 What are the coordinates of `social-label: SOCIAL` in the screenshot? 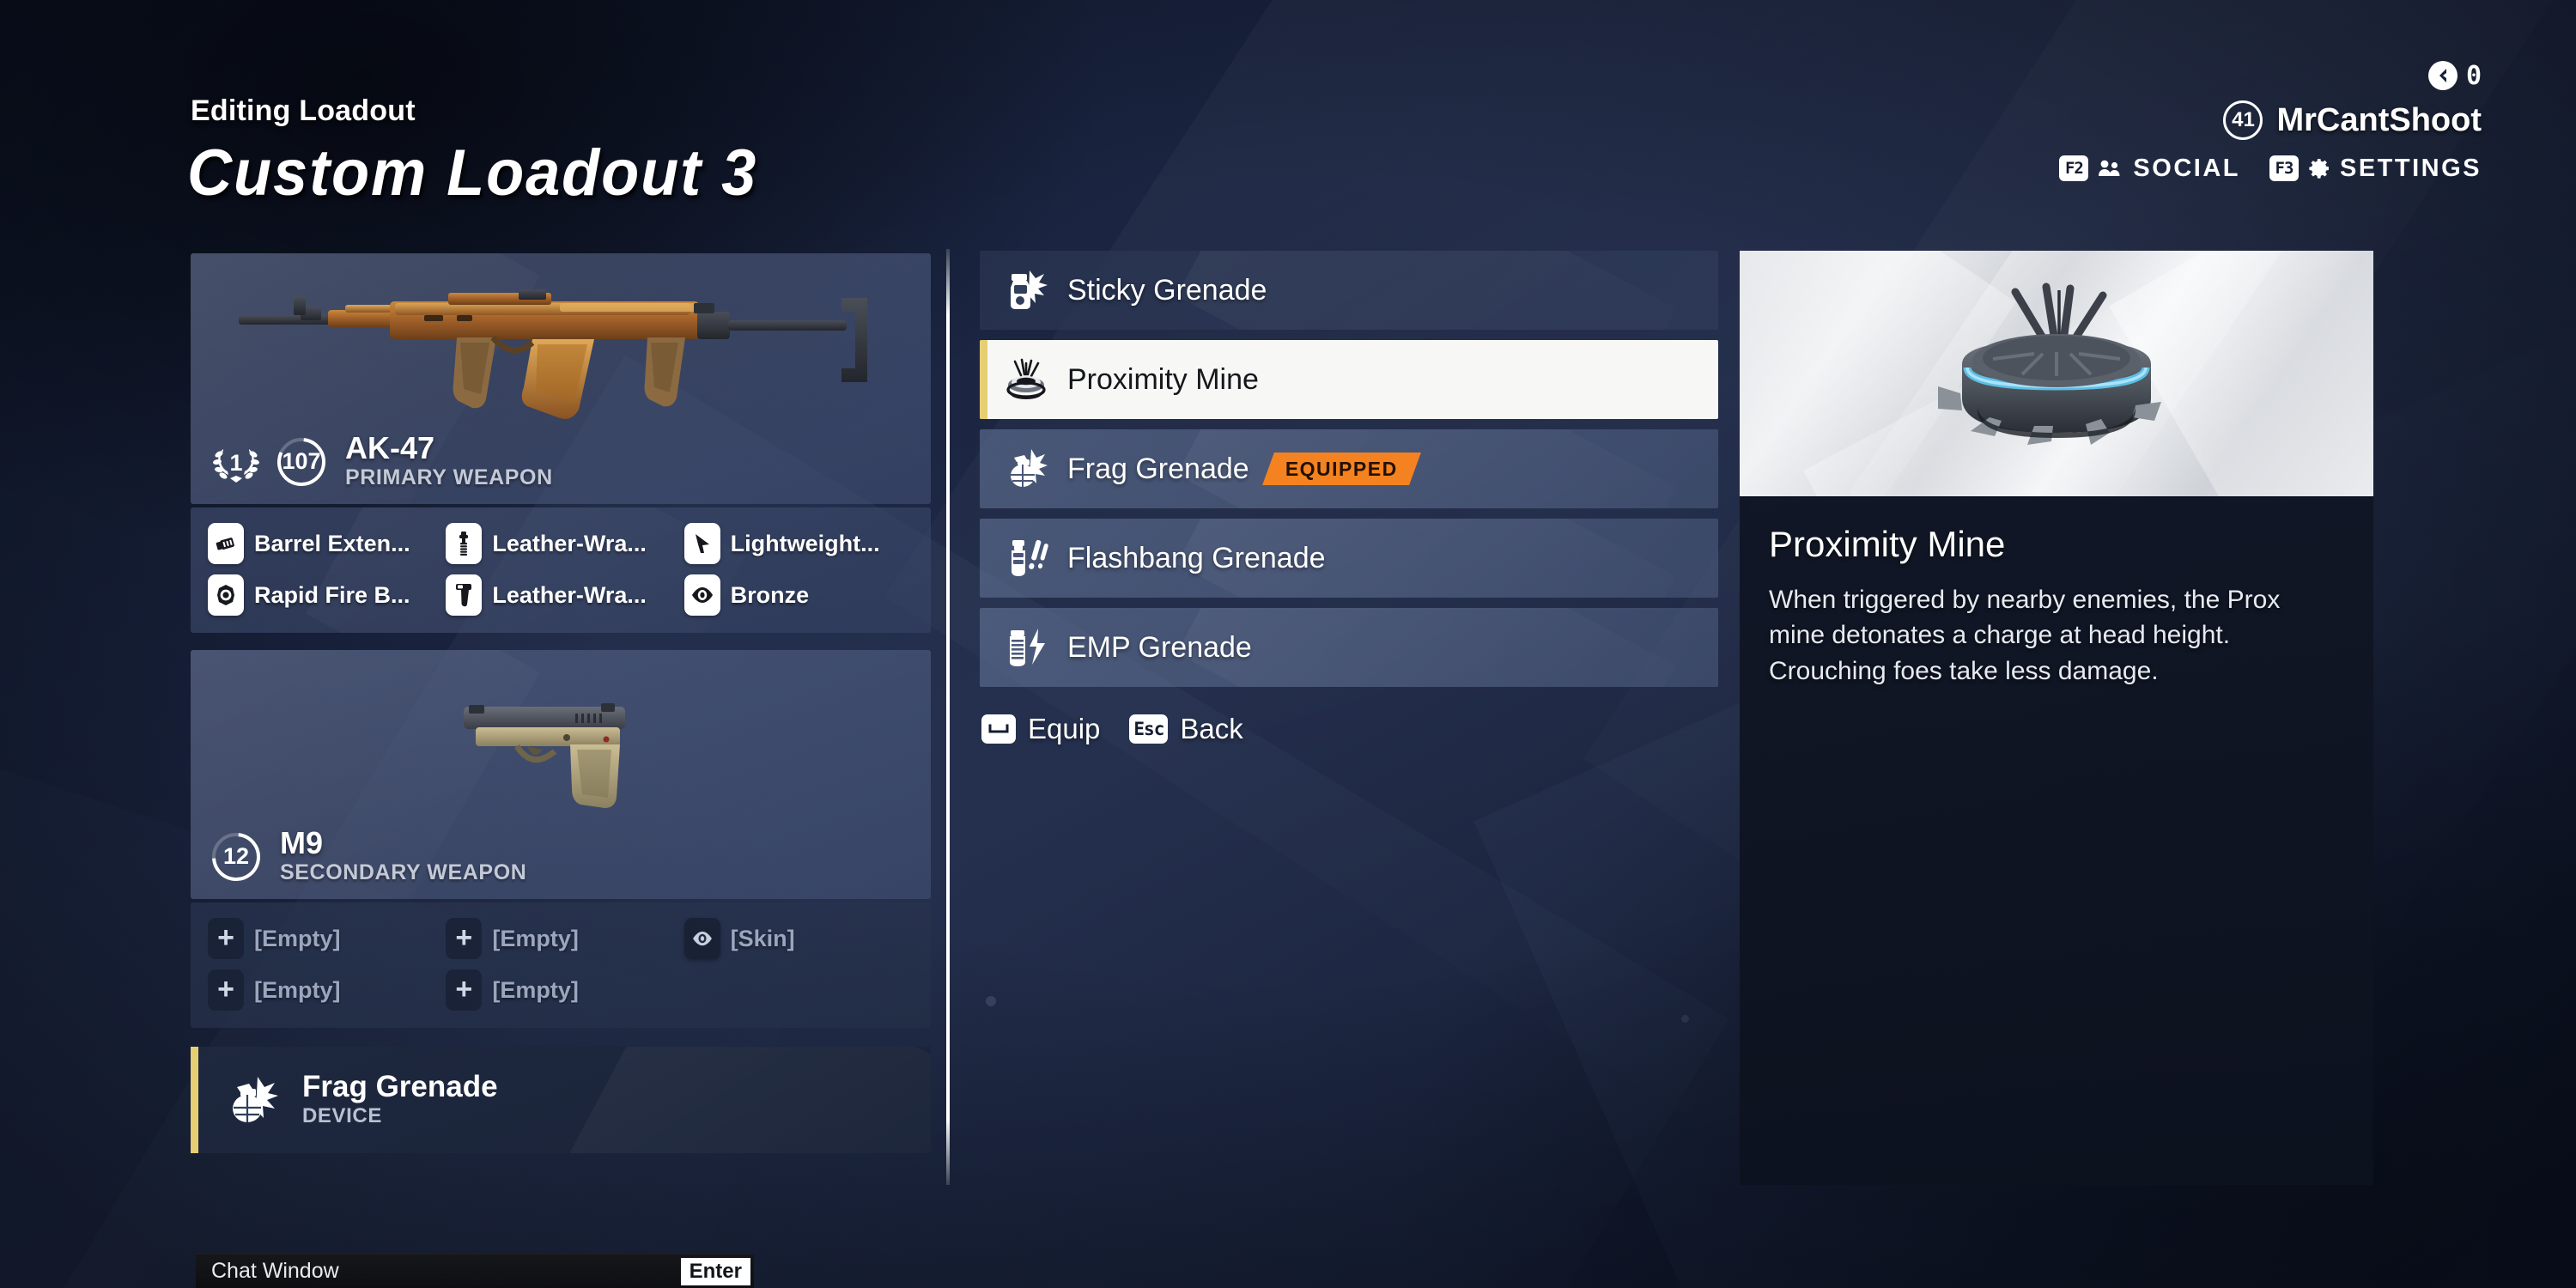 It's located at (2186, 168).